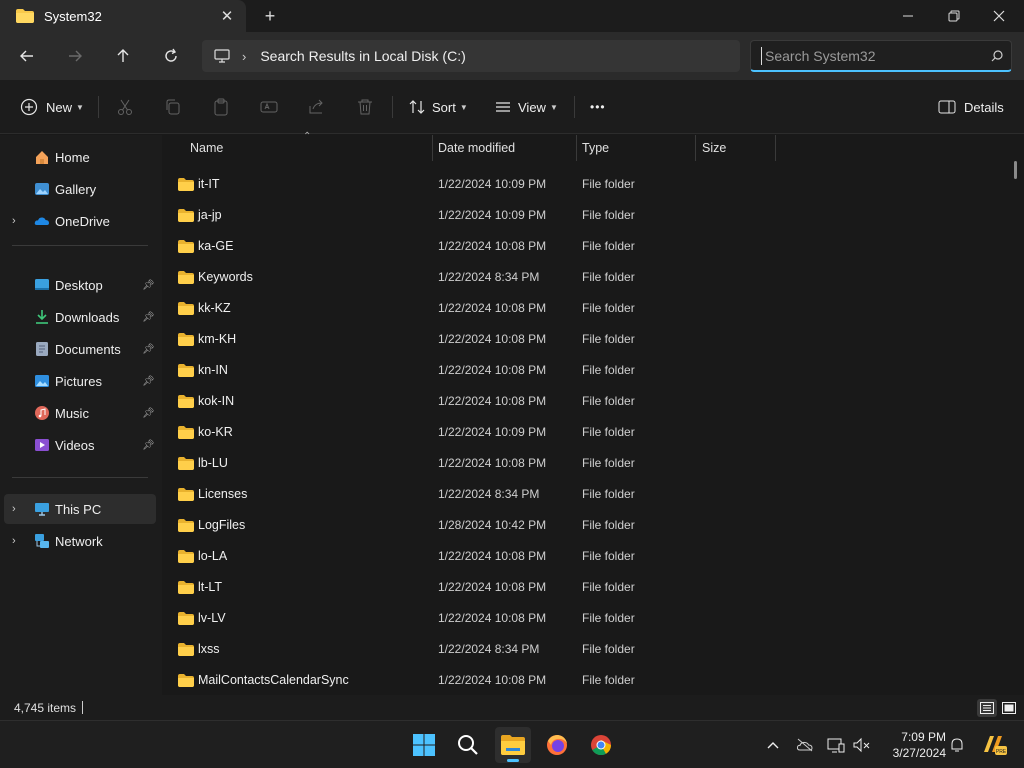 Image resolution: width=1024 pixels, height=768 pixels. What do you see at coordinates (805, 745) in the screenshot?
I see `onedrive-offline-icon` at bounding box center [805, 745].